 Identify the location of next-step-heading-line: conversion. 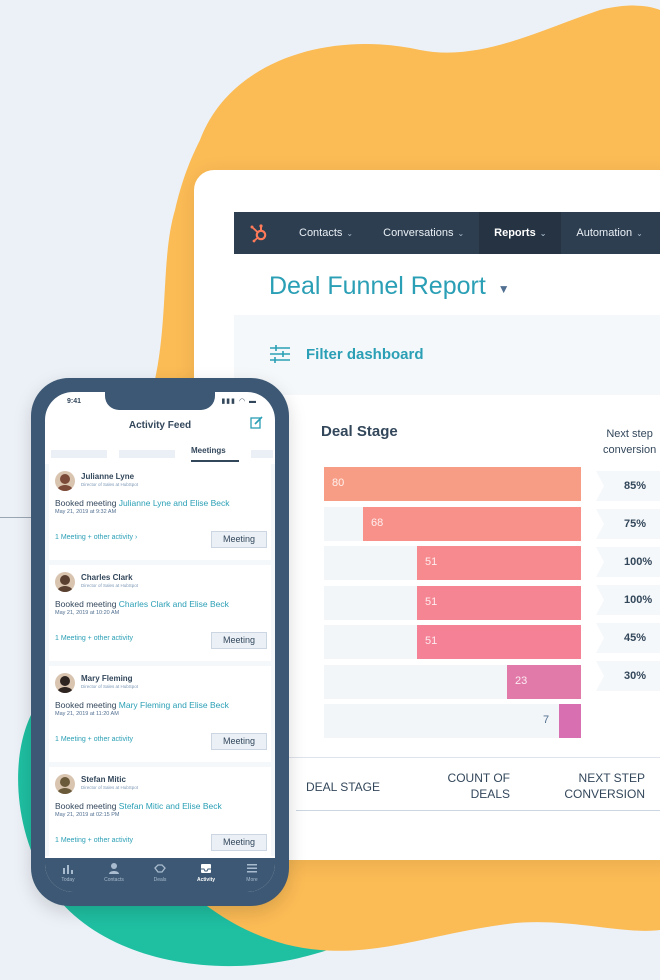
(630, 450).